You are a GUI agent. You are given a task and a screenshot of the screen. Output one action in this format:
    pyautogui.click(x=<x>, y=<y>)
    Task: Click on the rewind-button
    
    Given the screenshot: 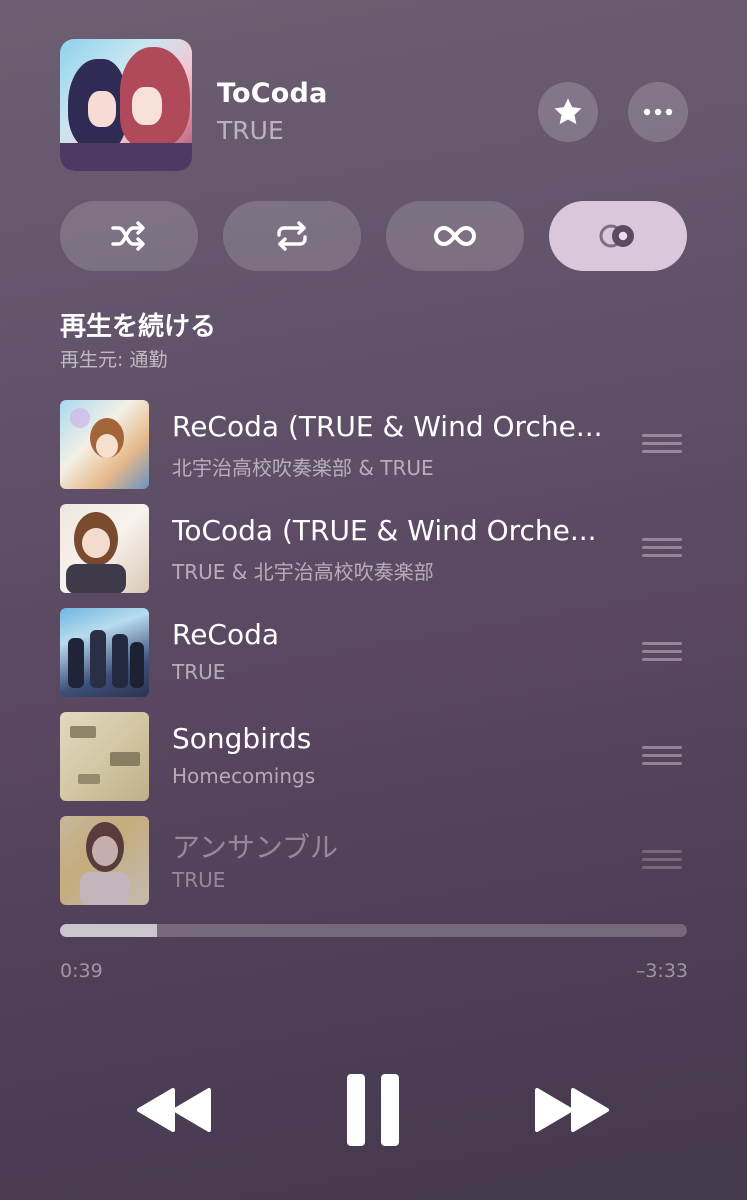 What is the action you would take?
    pyautogui.click(x=175, y=1110)
    